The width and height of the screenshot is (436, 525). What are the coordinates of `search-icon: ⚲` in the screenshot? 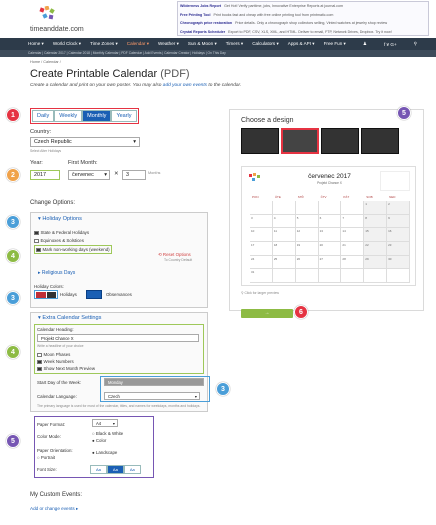 It's located at (415, 44).